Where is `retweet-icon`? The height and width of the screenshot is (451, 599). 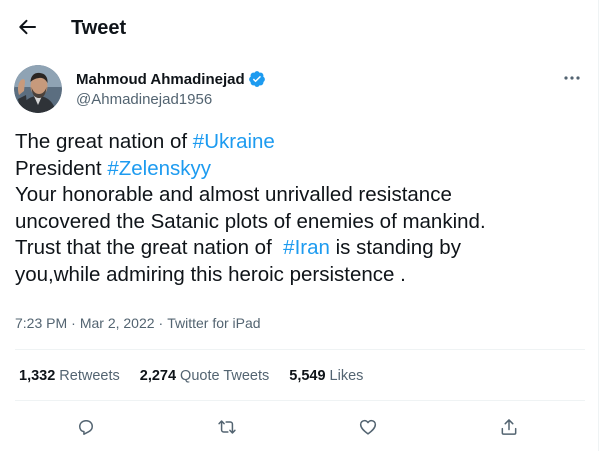 retweet-icon is located at coordinates (227, 427).